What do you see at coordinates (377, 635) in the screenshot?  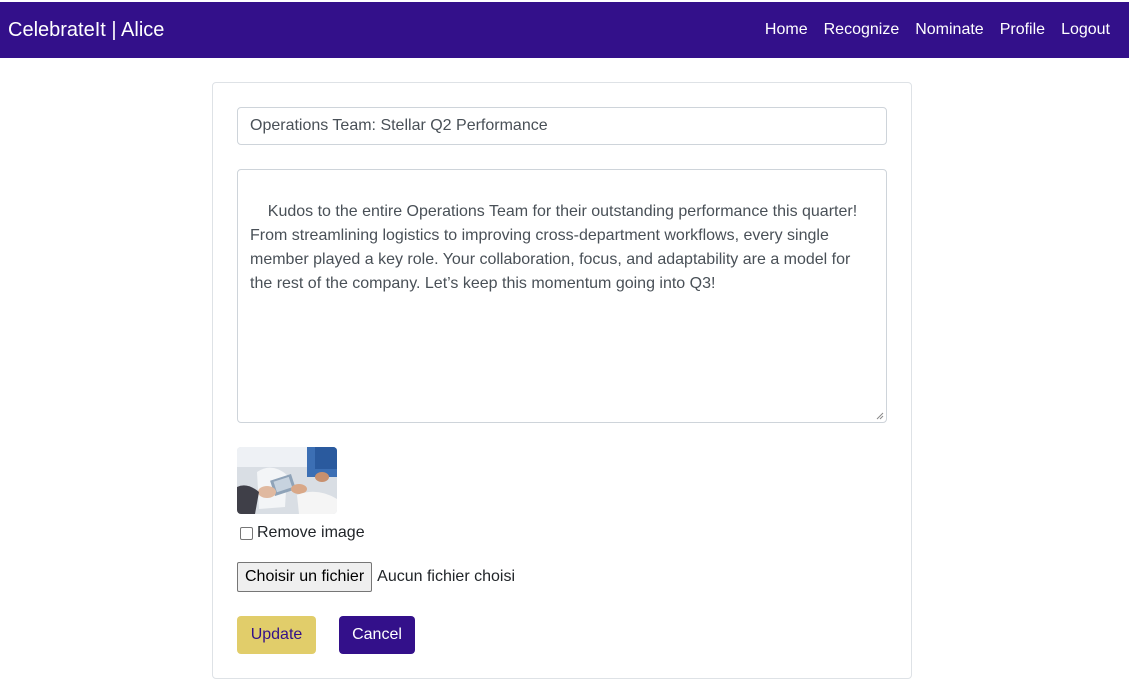 I see `cancel-button: Cancel` at bounding box center [377, 635].